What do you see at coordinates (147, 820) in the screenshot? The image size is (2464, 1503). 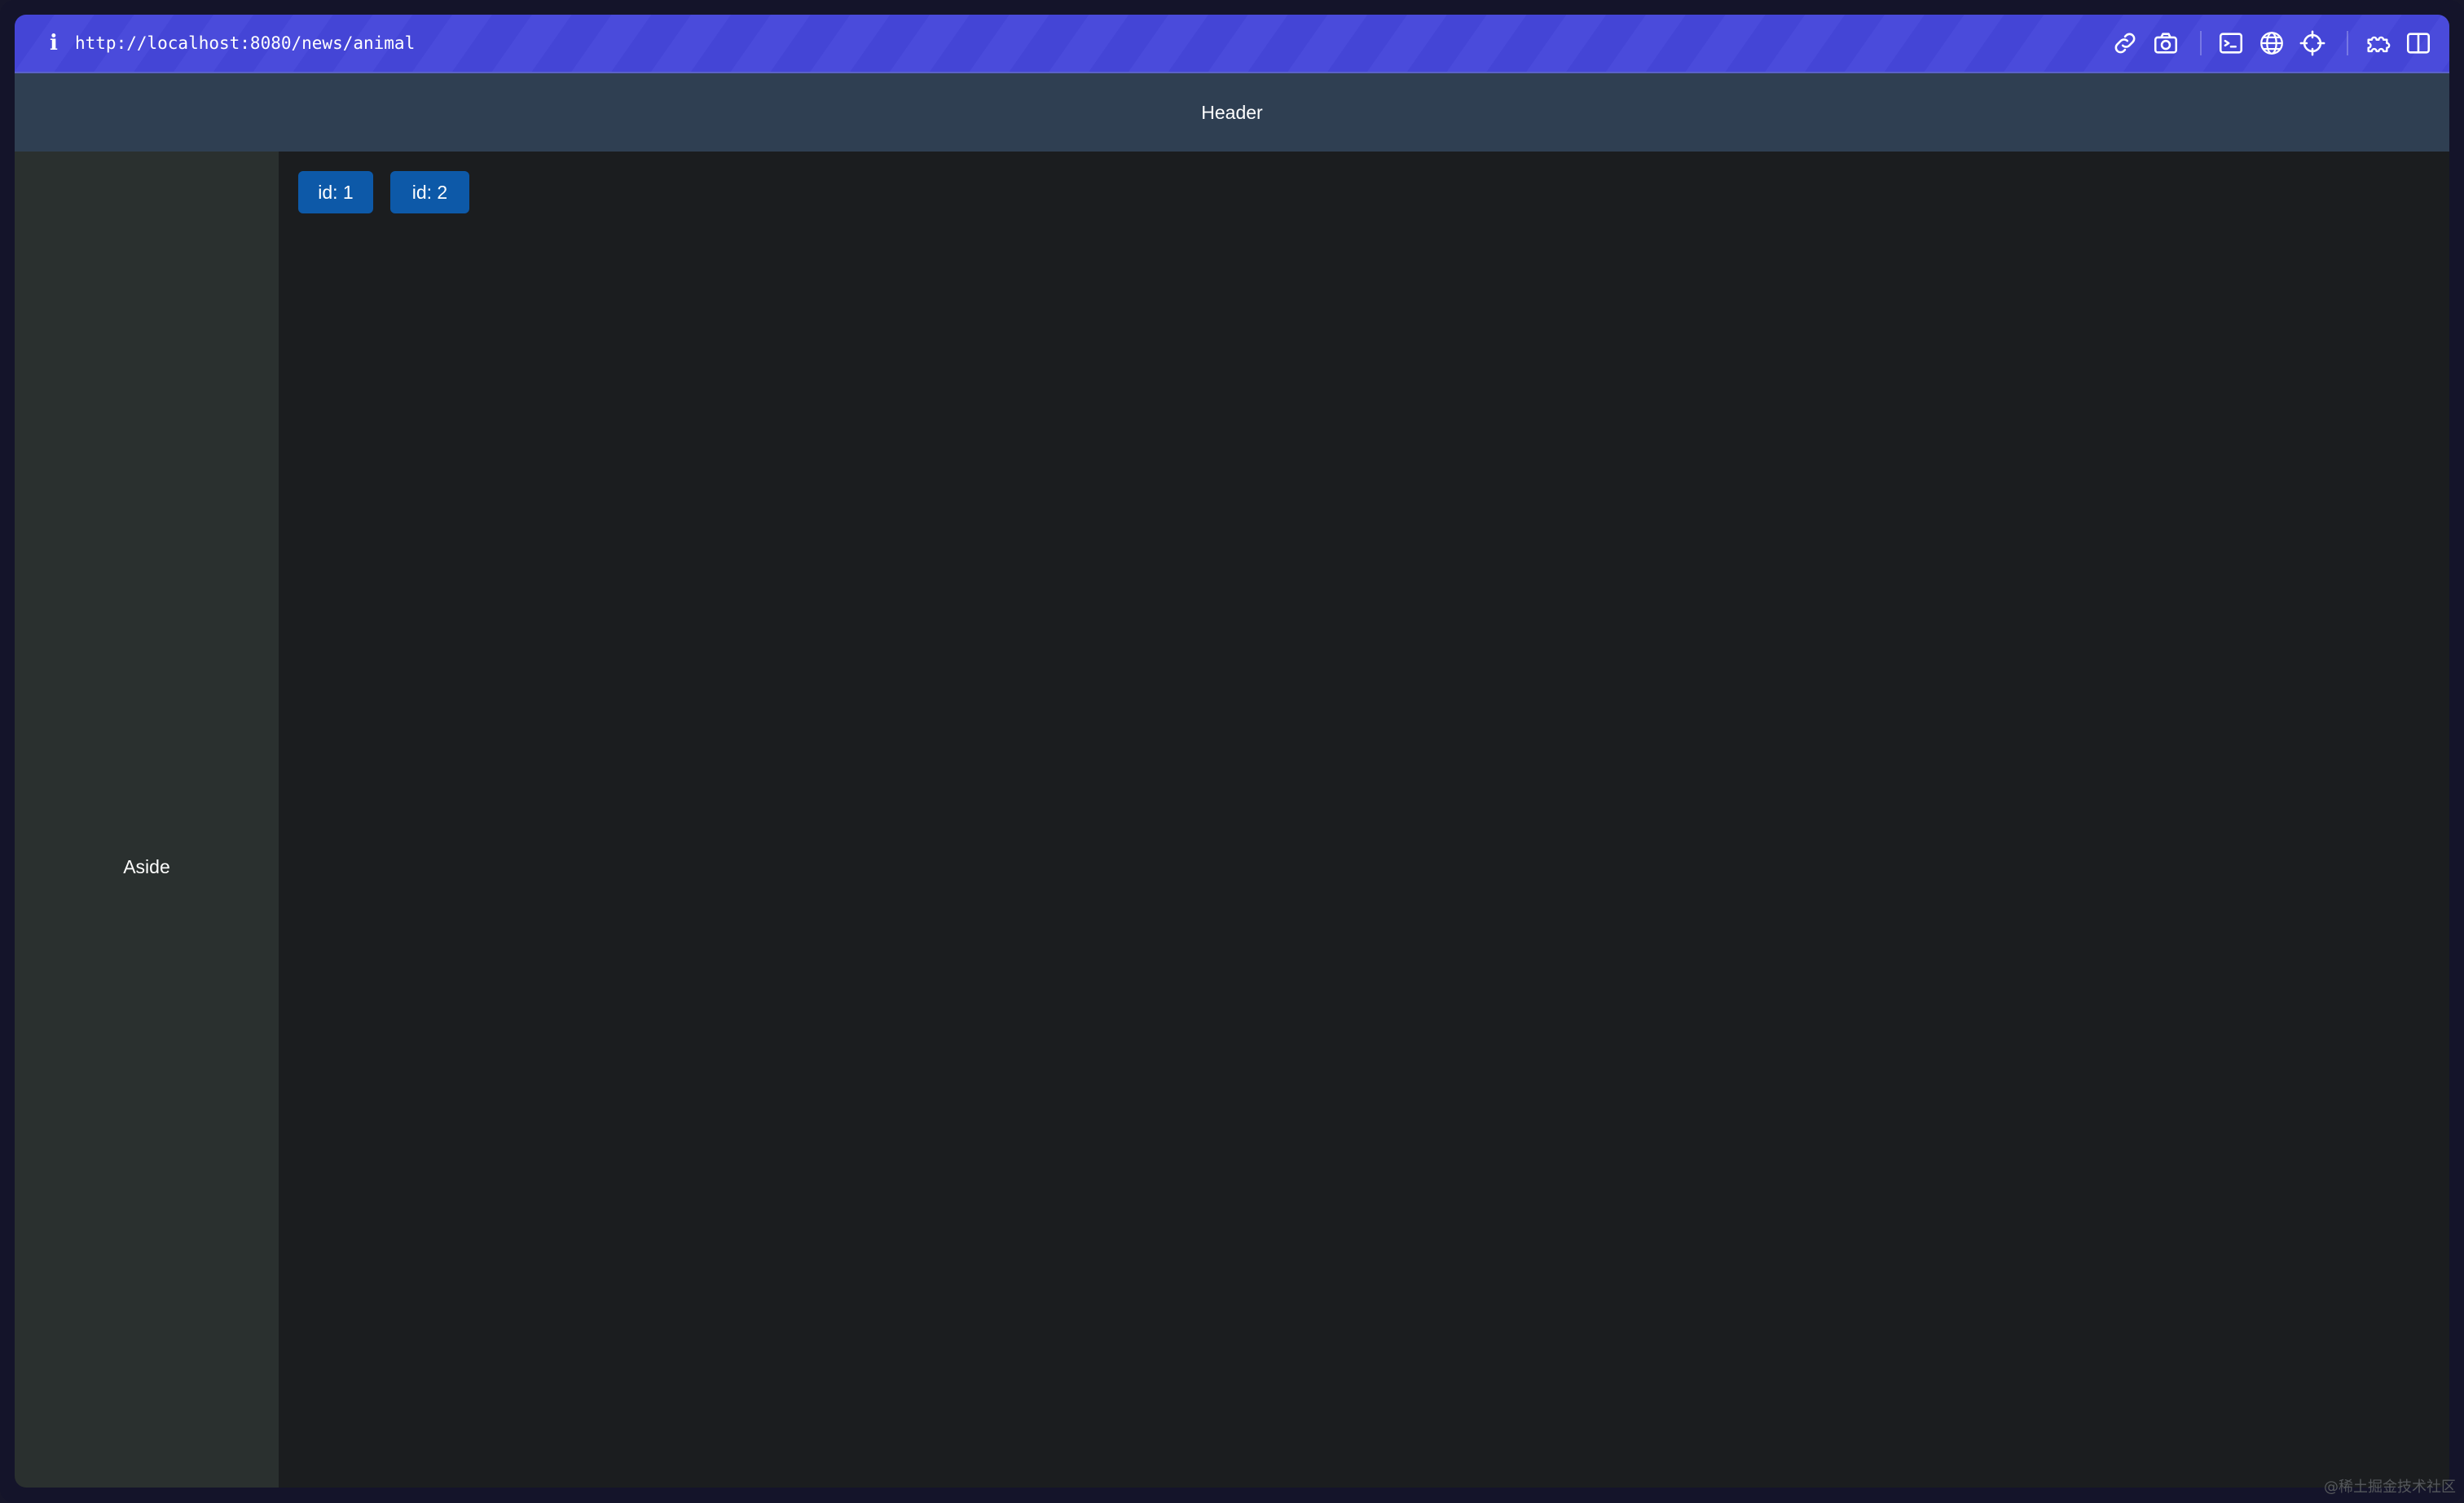 I see `sidebar: Aside` at bounding box center [147, 820].